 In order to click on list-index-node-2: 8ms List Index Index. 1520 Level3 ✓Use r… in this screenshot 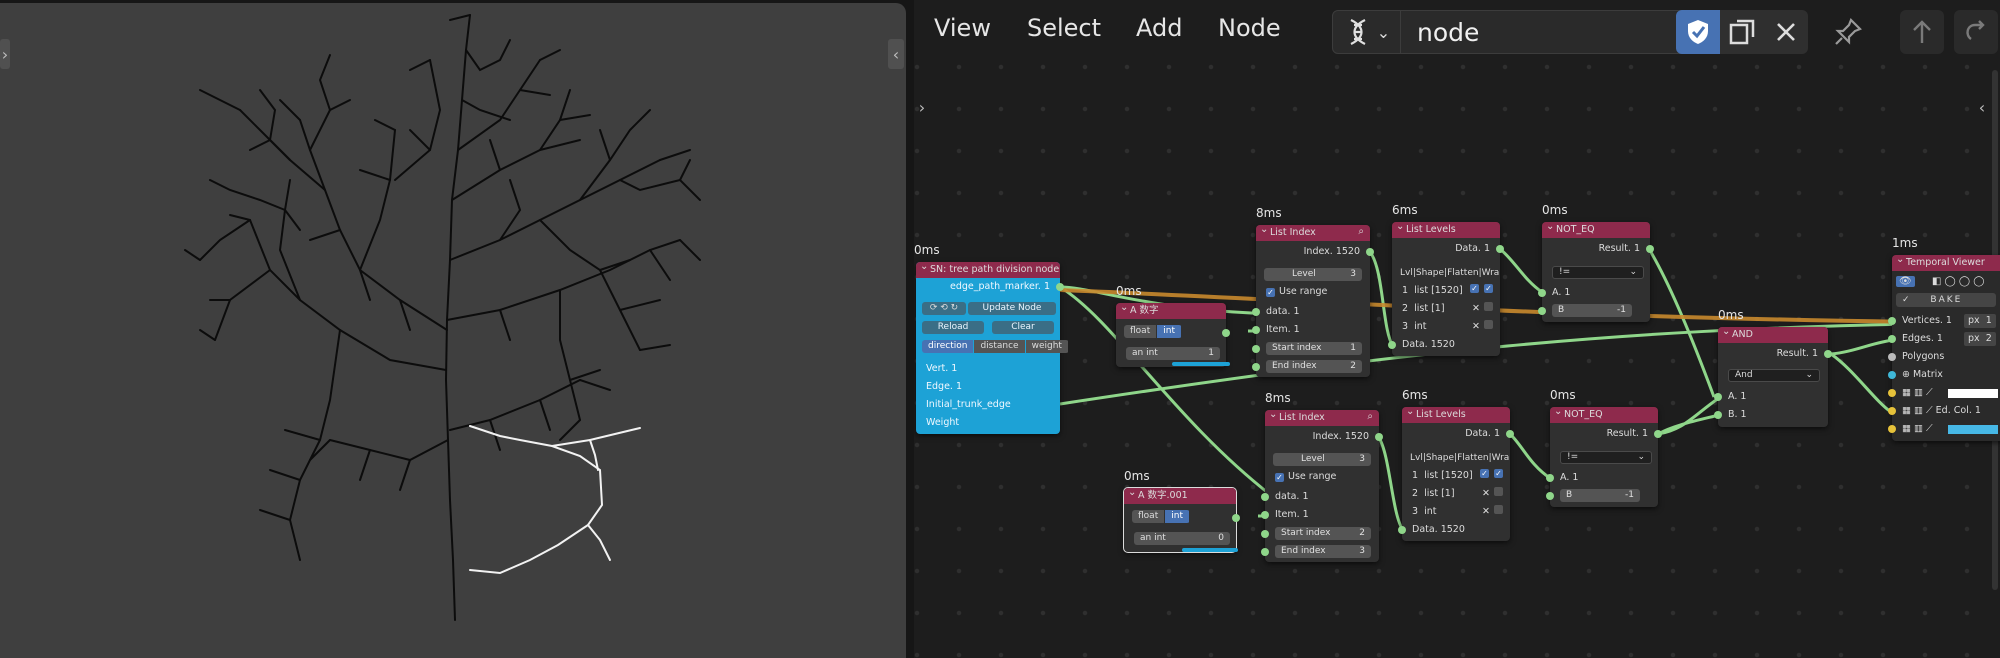, I will do `click(1322, 476)`.